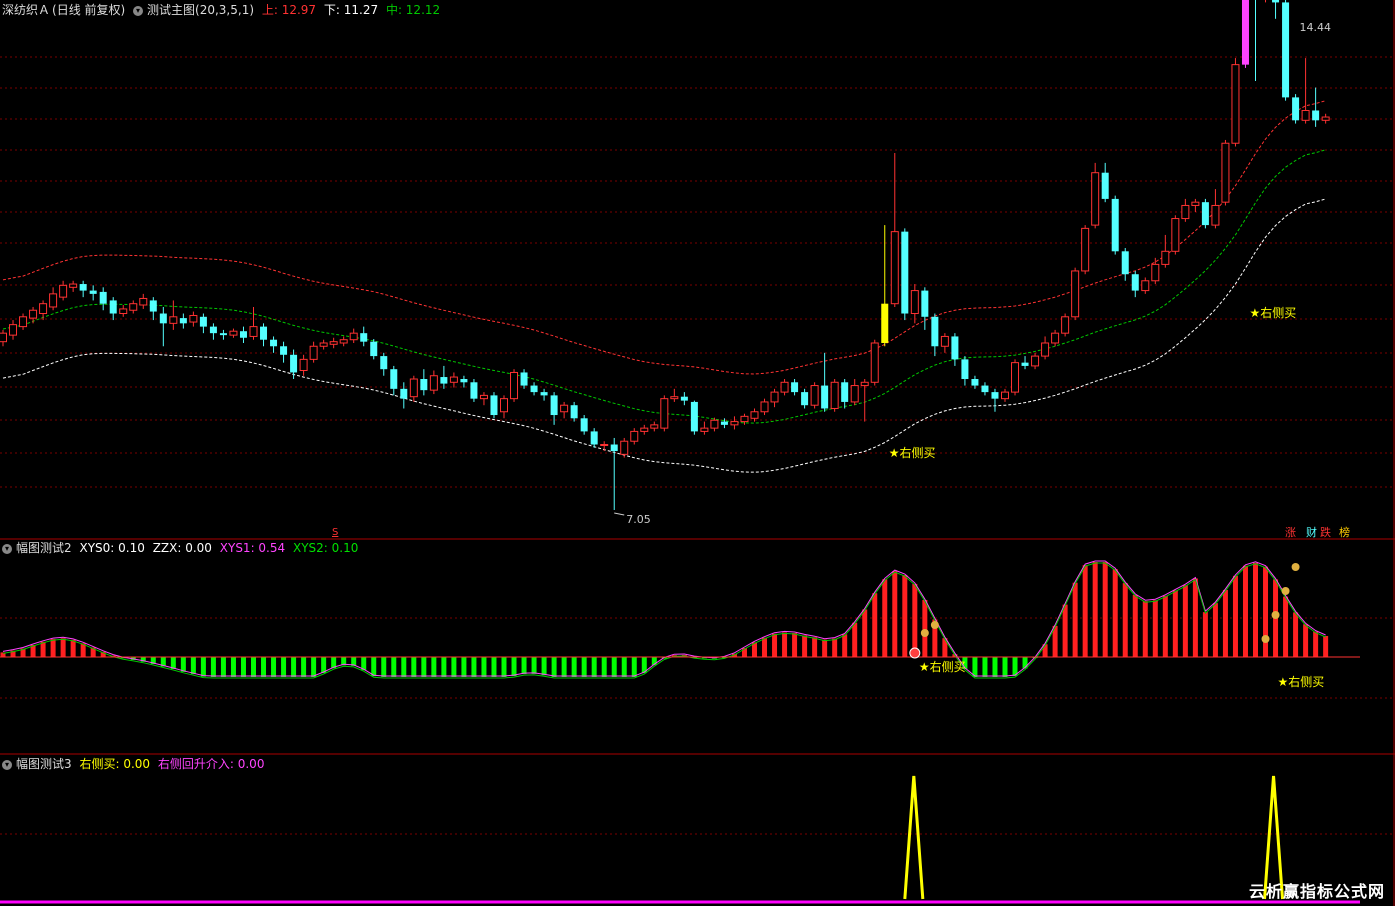 Image resolution: width=1395 pixels, height=906 pixels. Describe the element at coordinates (1290, 533) in the screenshot. I see `tag-zhang: 涨` at that location.